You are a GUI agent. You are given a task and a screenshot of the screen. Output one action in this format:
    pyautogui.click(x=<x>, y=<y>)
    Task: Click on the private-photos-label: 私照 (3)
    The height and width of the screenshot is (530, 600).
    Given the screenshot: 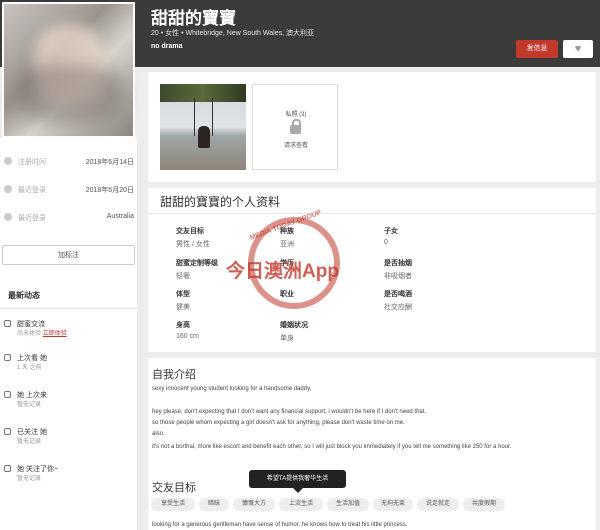 What is the action you would take?
    pyautogui.click(x=296, y=115)
    